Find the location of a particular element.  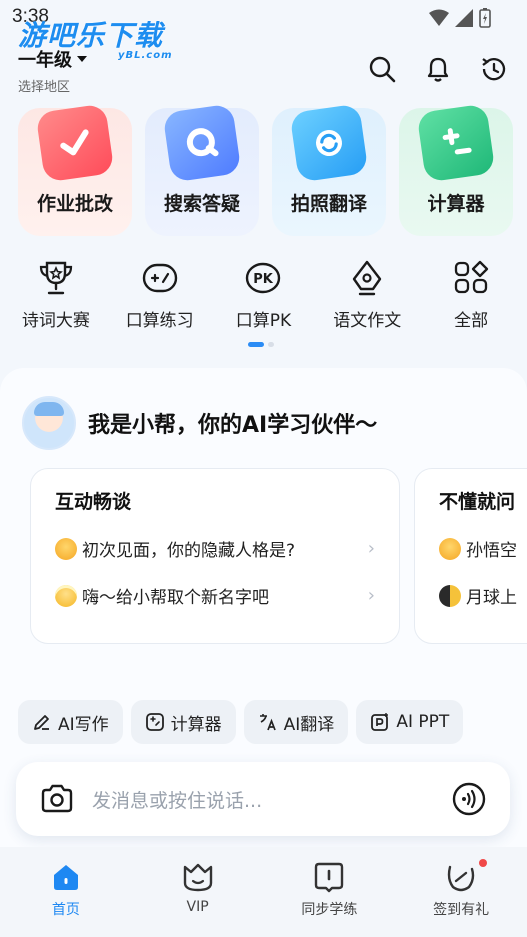

tools-row: 诗词大赛 口算练习 PK 口算PK 语文作文 全部 is located at coordinates (263, 294).